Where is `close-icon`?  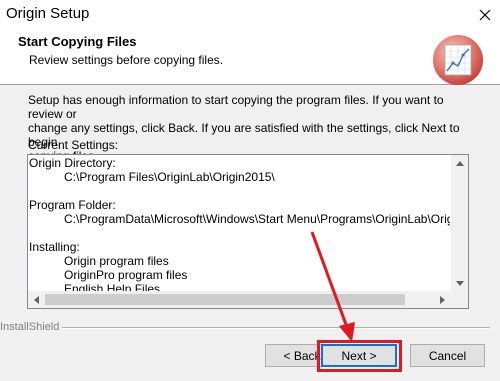 close-icon is located at coordinates (485, 15).